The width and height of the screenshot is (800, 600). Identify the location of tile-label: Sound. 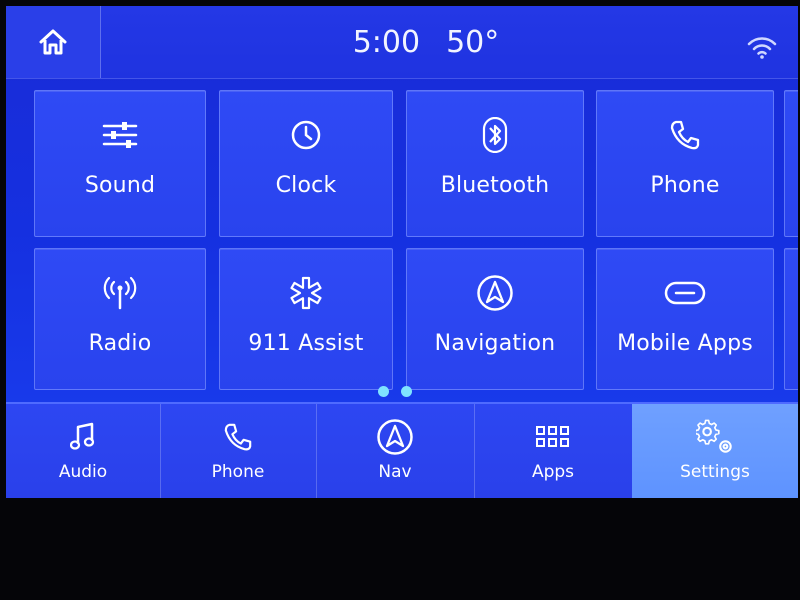
(120, 185).